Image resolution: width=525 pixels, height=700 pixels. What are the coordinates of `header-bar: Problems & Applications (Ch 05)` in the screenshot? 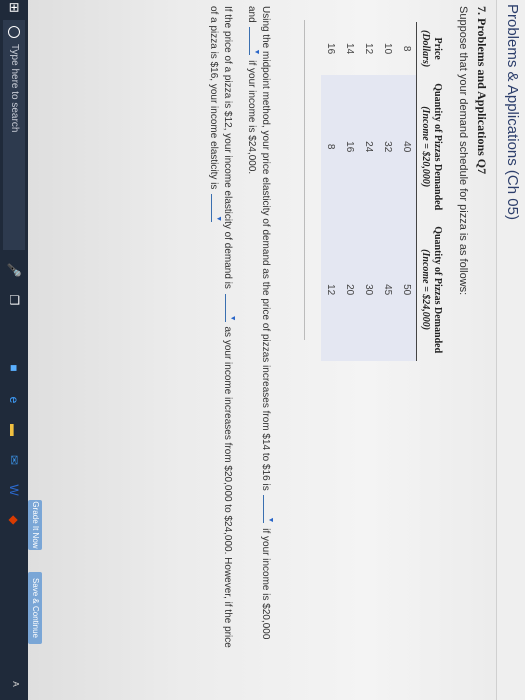 It's located at (510, 350).